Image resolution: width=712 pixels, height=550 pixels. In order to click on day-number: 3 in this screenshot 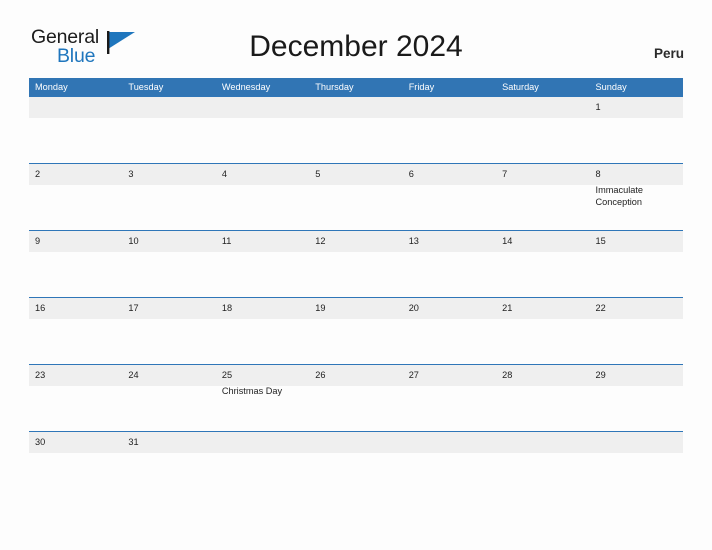, I will do `click(131, 174)`.